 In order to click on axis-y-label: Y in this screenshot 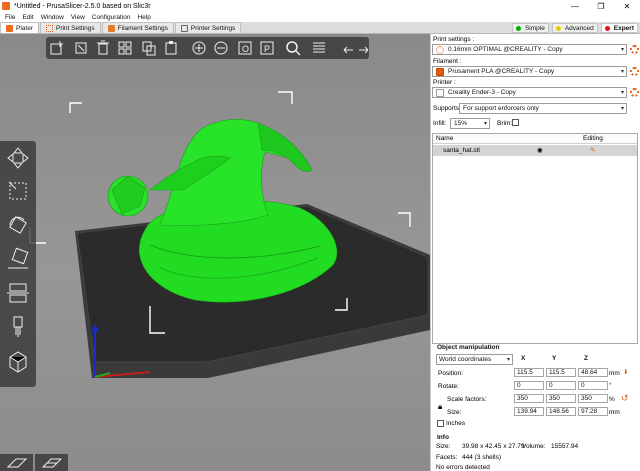, I will do `click(554, 358)`.